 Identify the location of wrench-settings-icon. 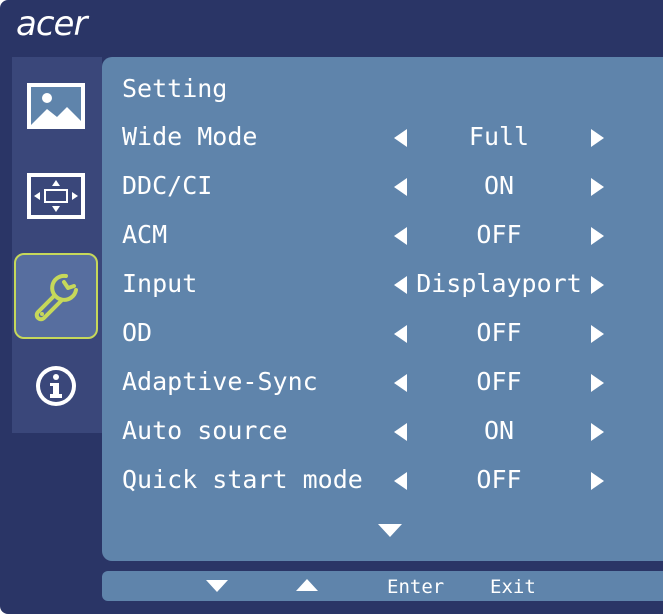
(56, 296).